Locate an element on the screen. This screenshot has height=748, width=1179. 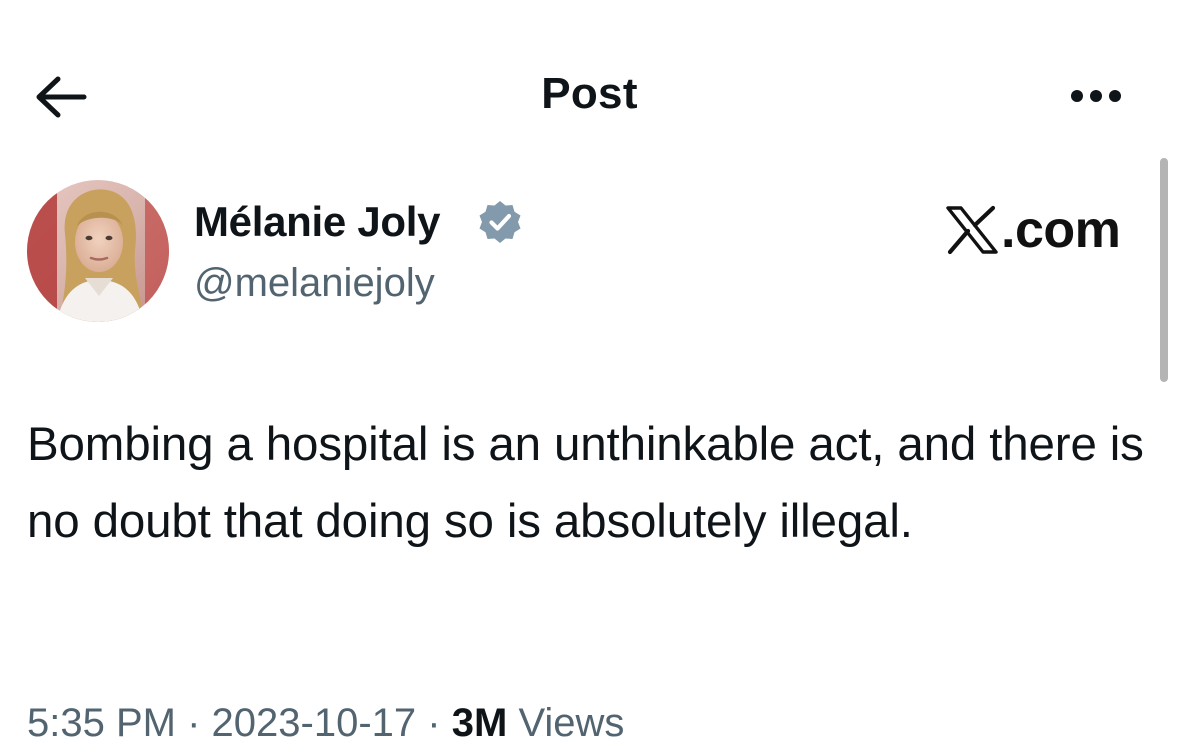
profile-photo is located at coordinates (98, 251).